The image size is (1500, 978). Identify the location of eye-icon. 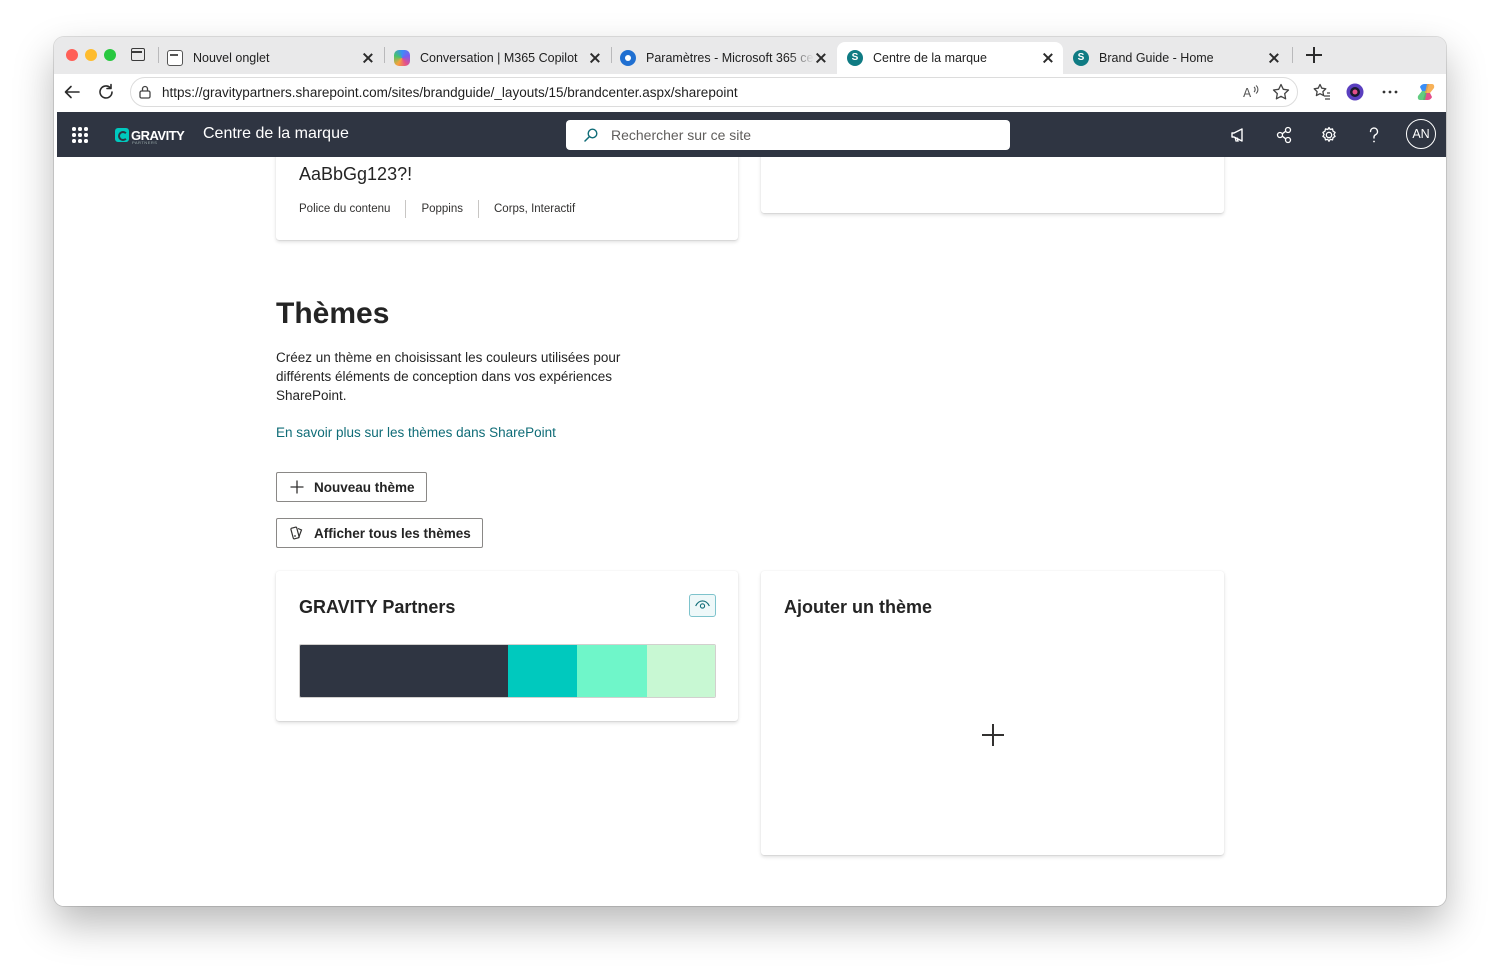
(702, 604).